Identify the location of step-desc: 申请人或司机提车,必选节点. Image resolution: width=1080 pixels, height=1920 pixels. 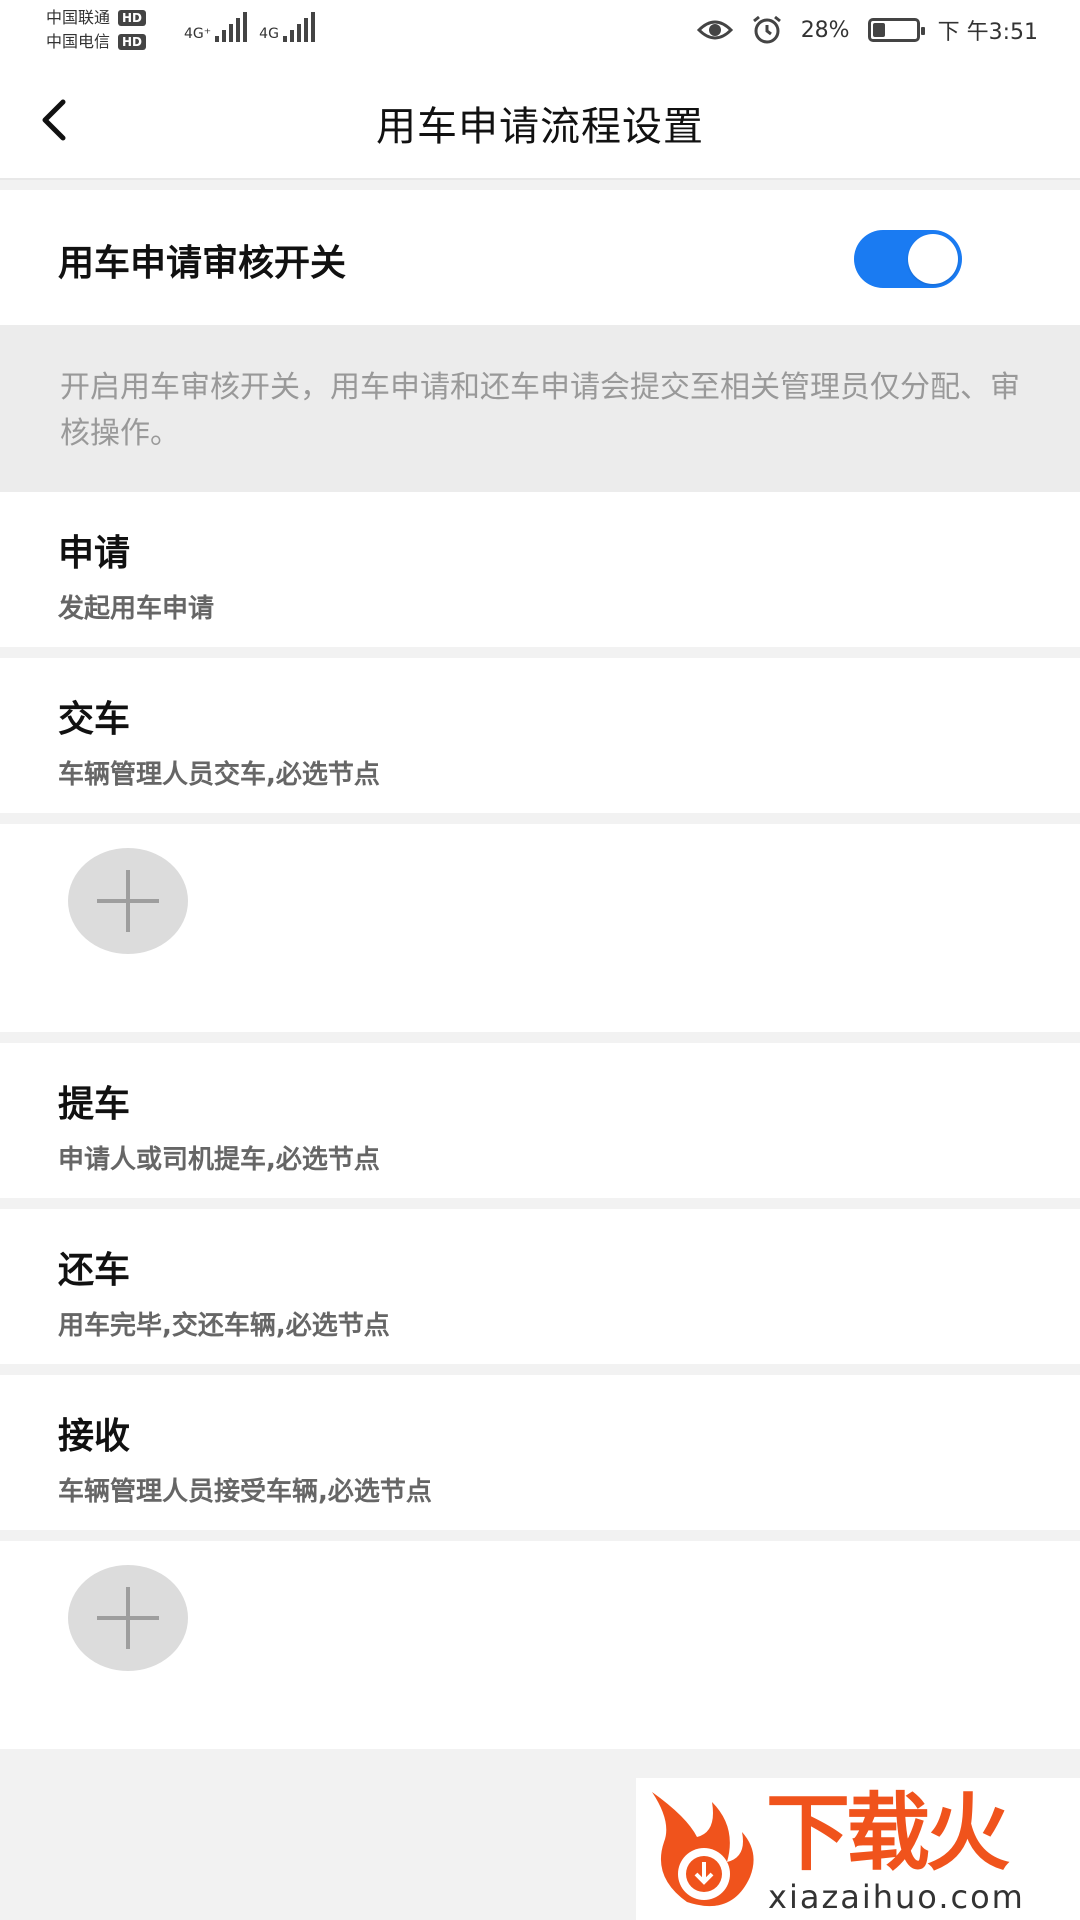
(219, 1160).